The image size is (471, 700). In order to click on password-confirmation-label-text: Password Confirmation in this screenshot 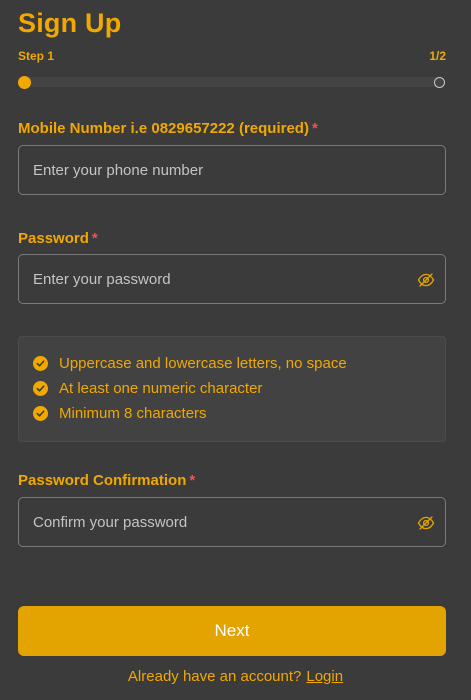, I will do `click(102, 480)`.